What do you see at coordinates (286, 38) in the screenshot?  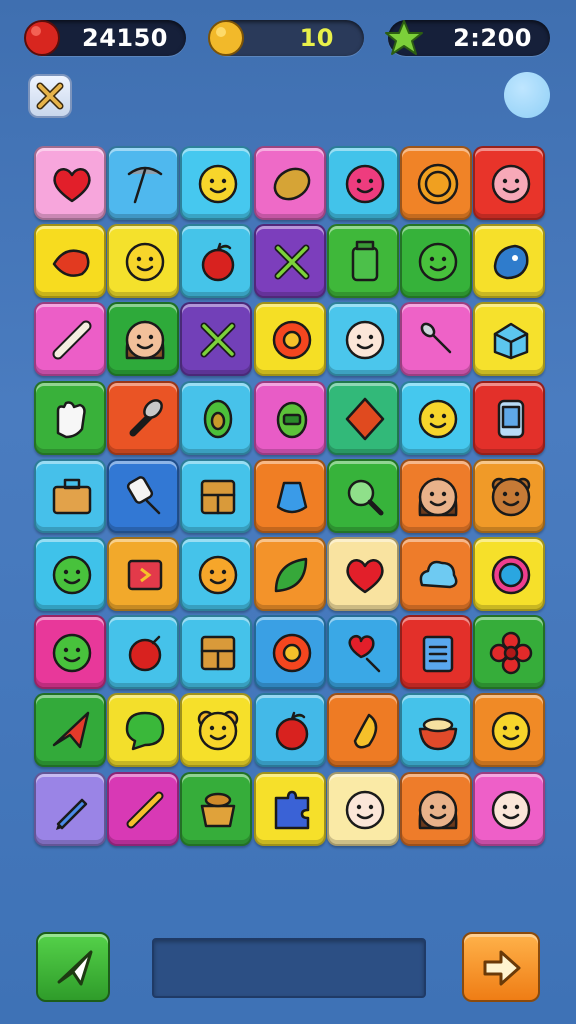 I see `coins-counter: 10` at bounding box center [286, 38].